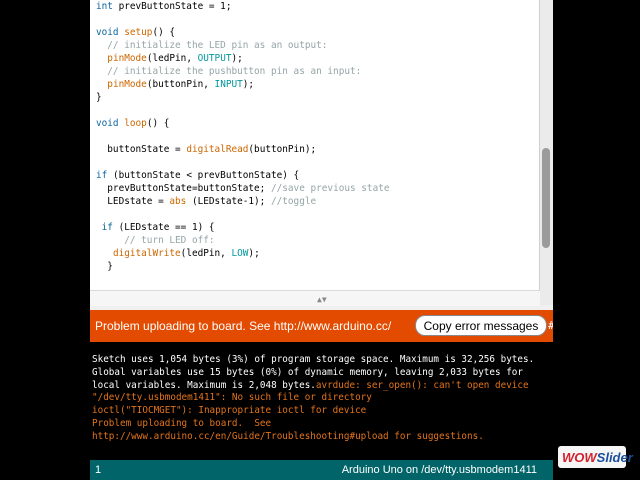 This screenshot has width=640, height=480. I want to click on code-token: (buttonPin);, so click(282, 149).